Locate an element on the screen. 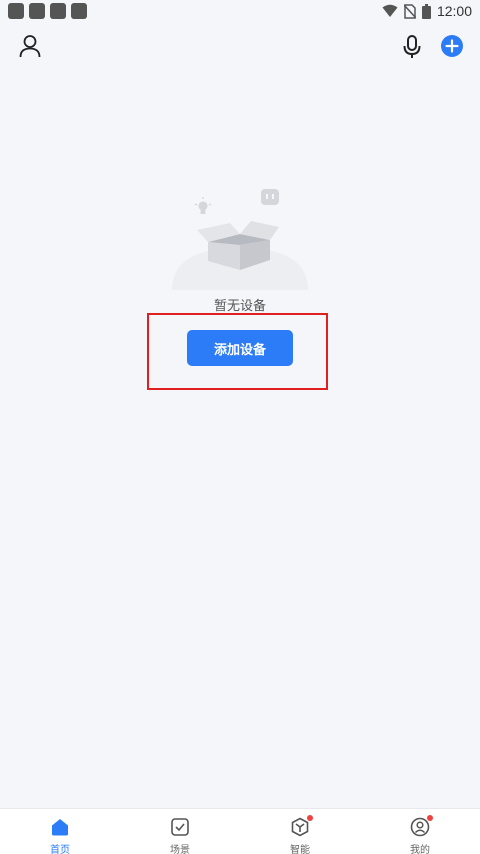 This screenshot has width=480, height=854. clock: 12:00 is located at coordinates (454, 11).